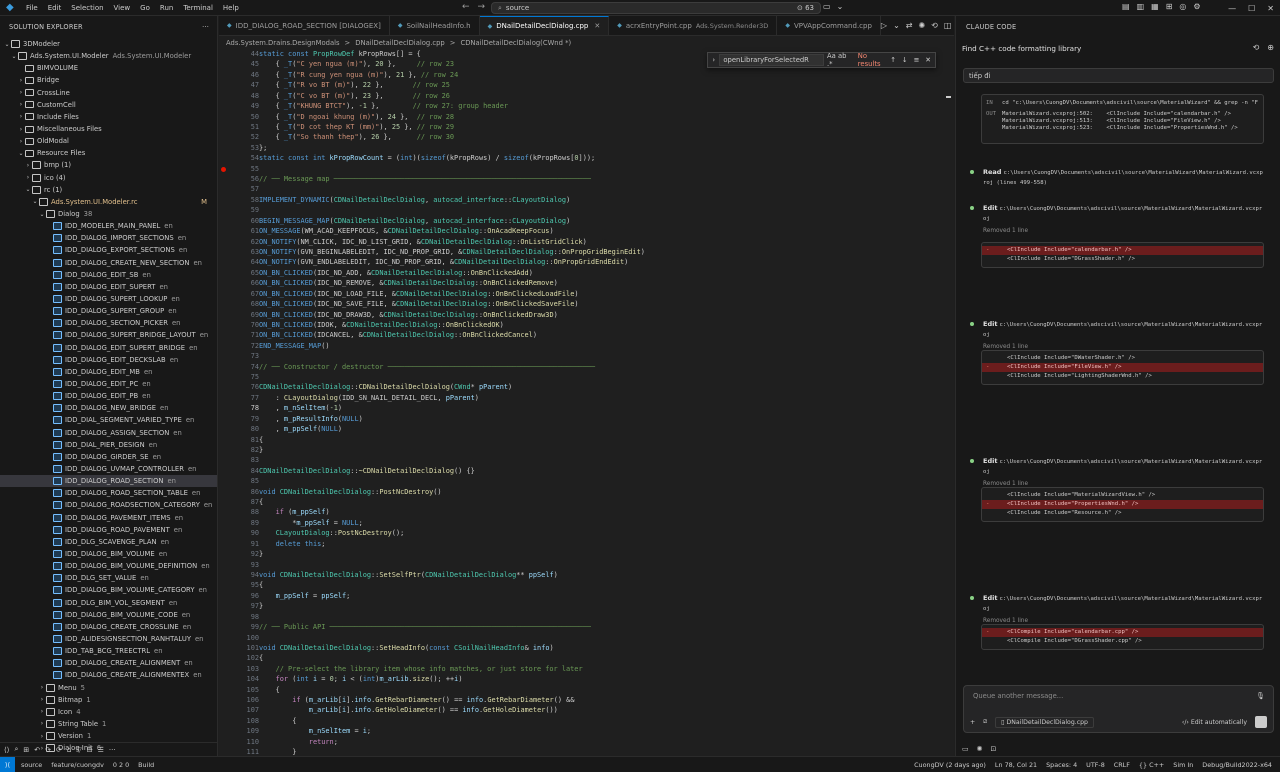 The width and height of the screenshot is (1280, 772). Describe the element at coordinates (108, 348) in the screenshot. I see `tree-item: IDD_DIALOG_EDIT_SUPERT_BRIDGE en` at that location.